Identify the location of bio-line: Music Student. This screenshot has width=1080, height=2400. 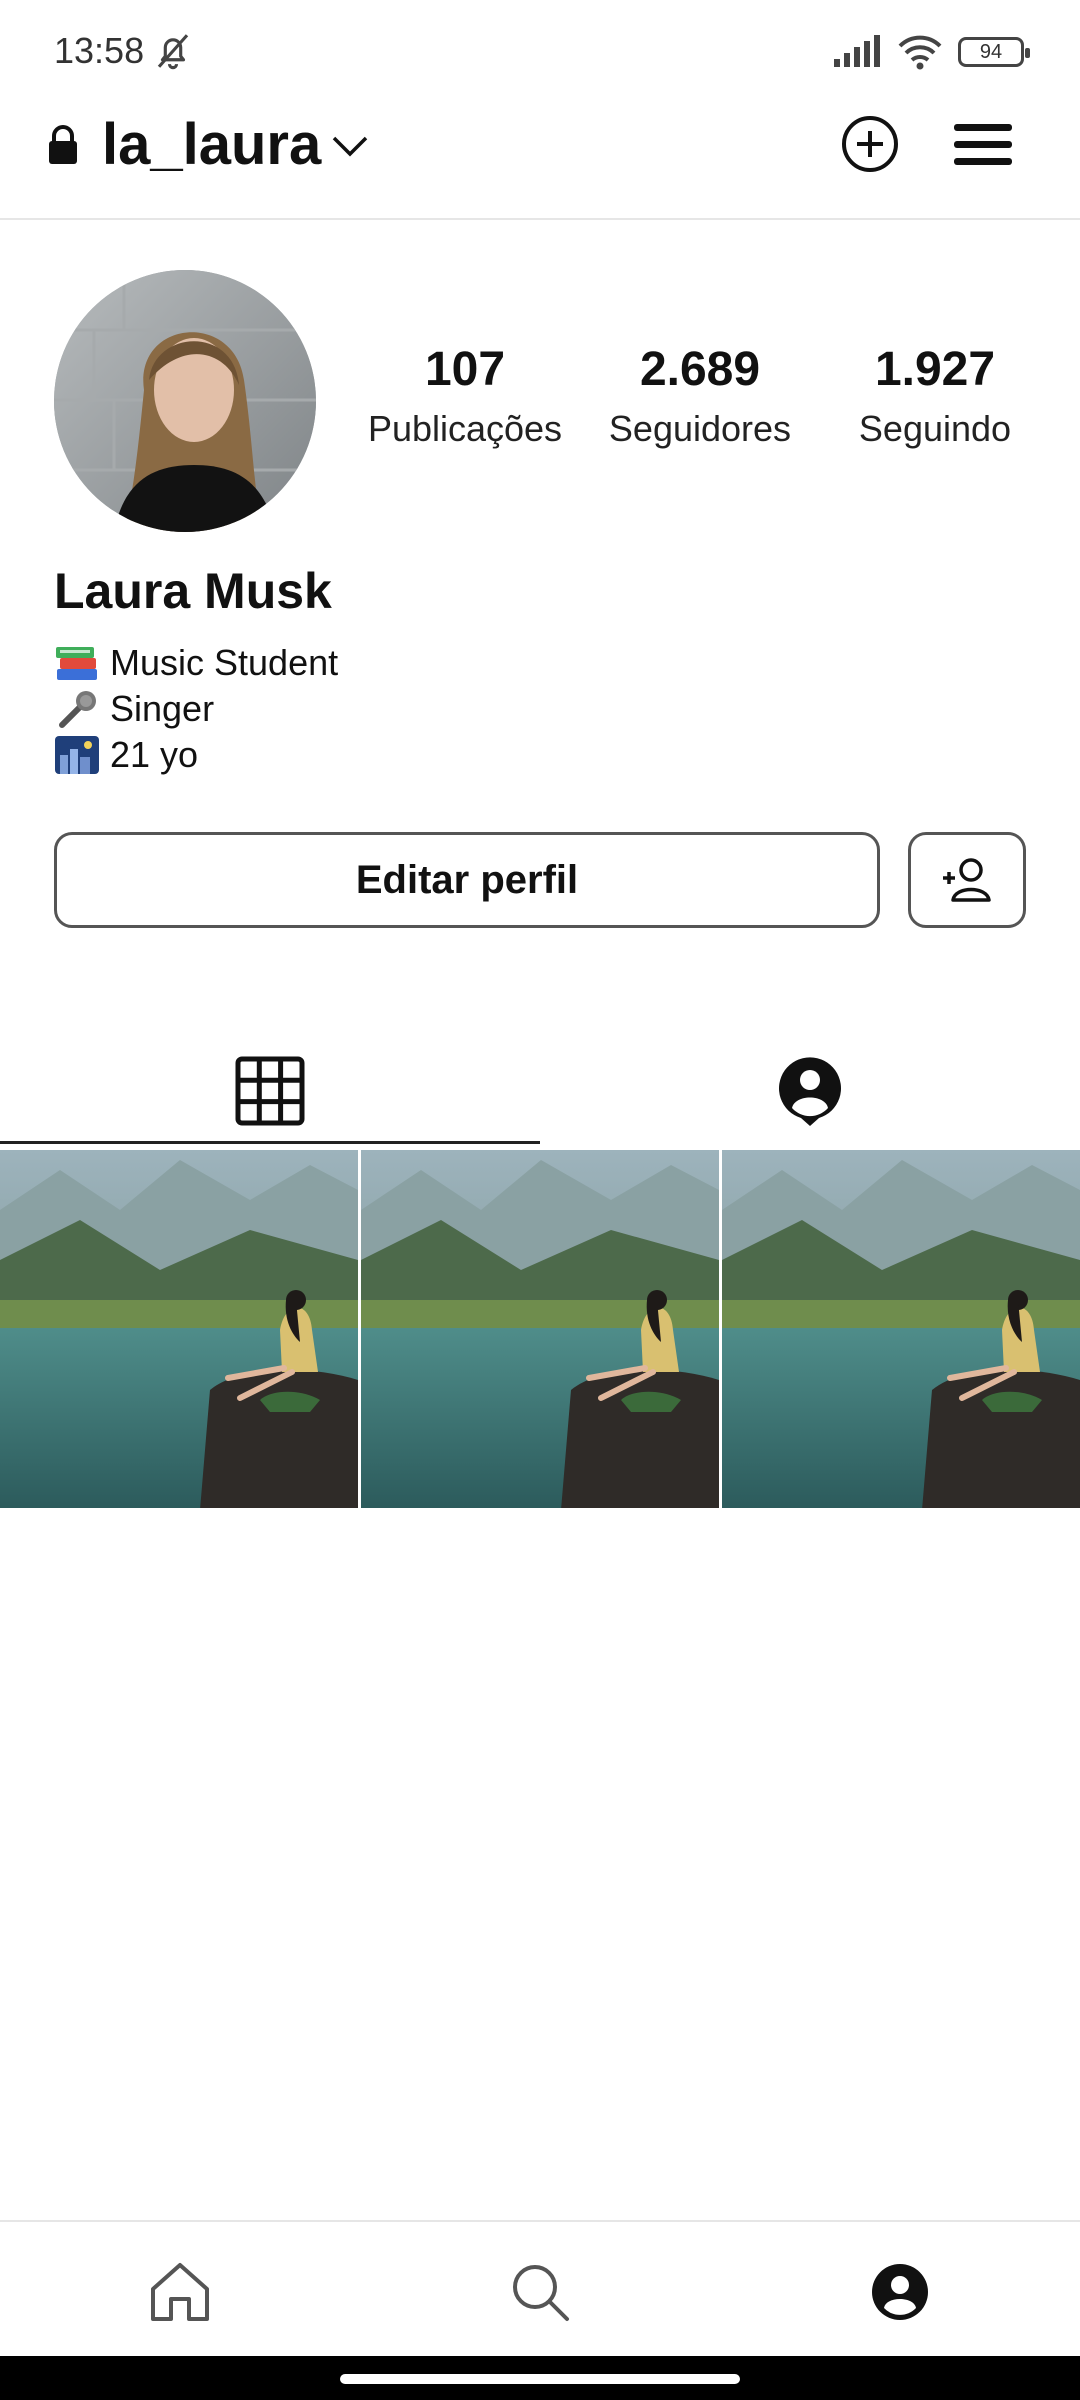
(196, 663).